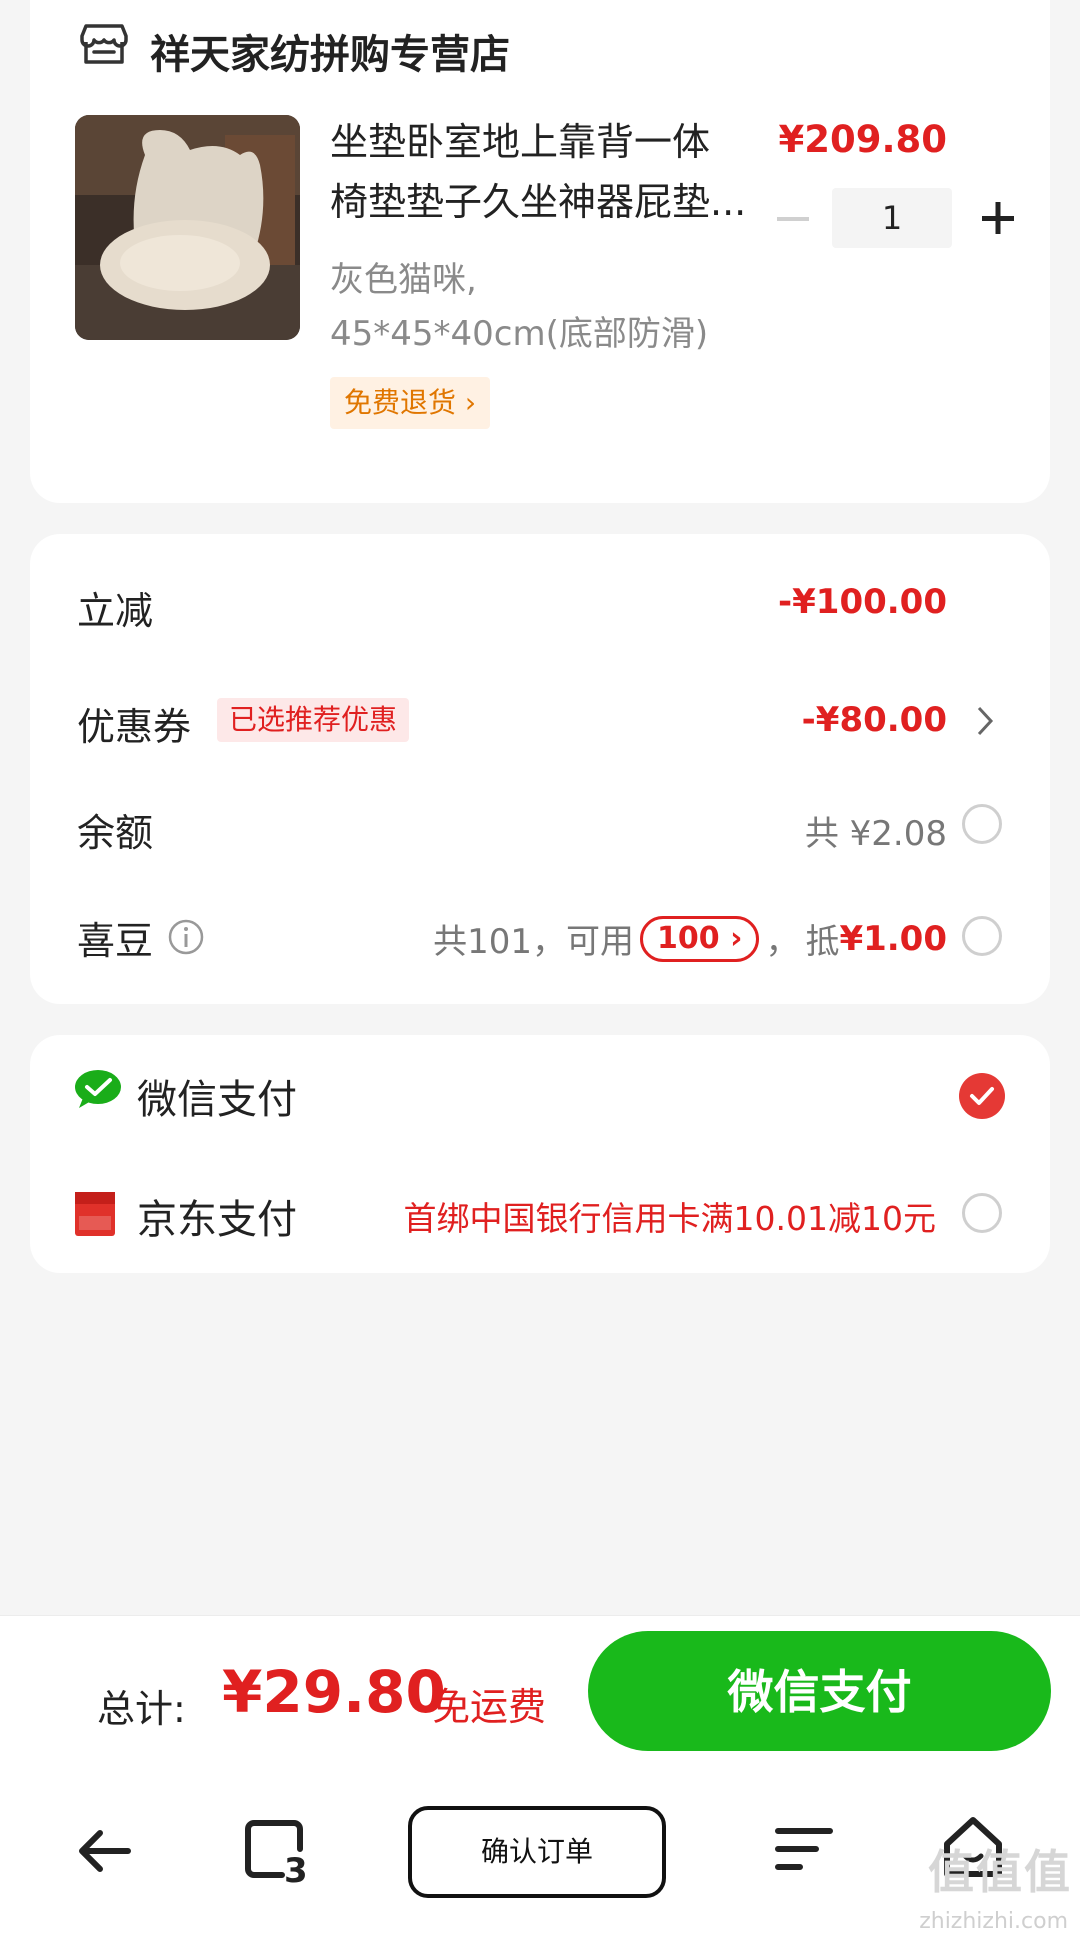 This screenshot has height=1942, width=1080. I want to click on beans-radio, so click(982, 936).